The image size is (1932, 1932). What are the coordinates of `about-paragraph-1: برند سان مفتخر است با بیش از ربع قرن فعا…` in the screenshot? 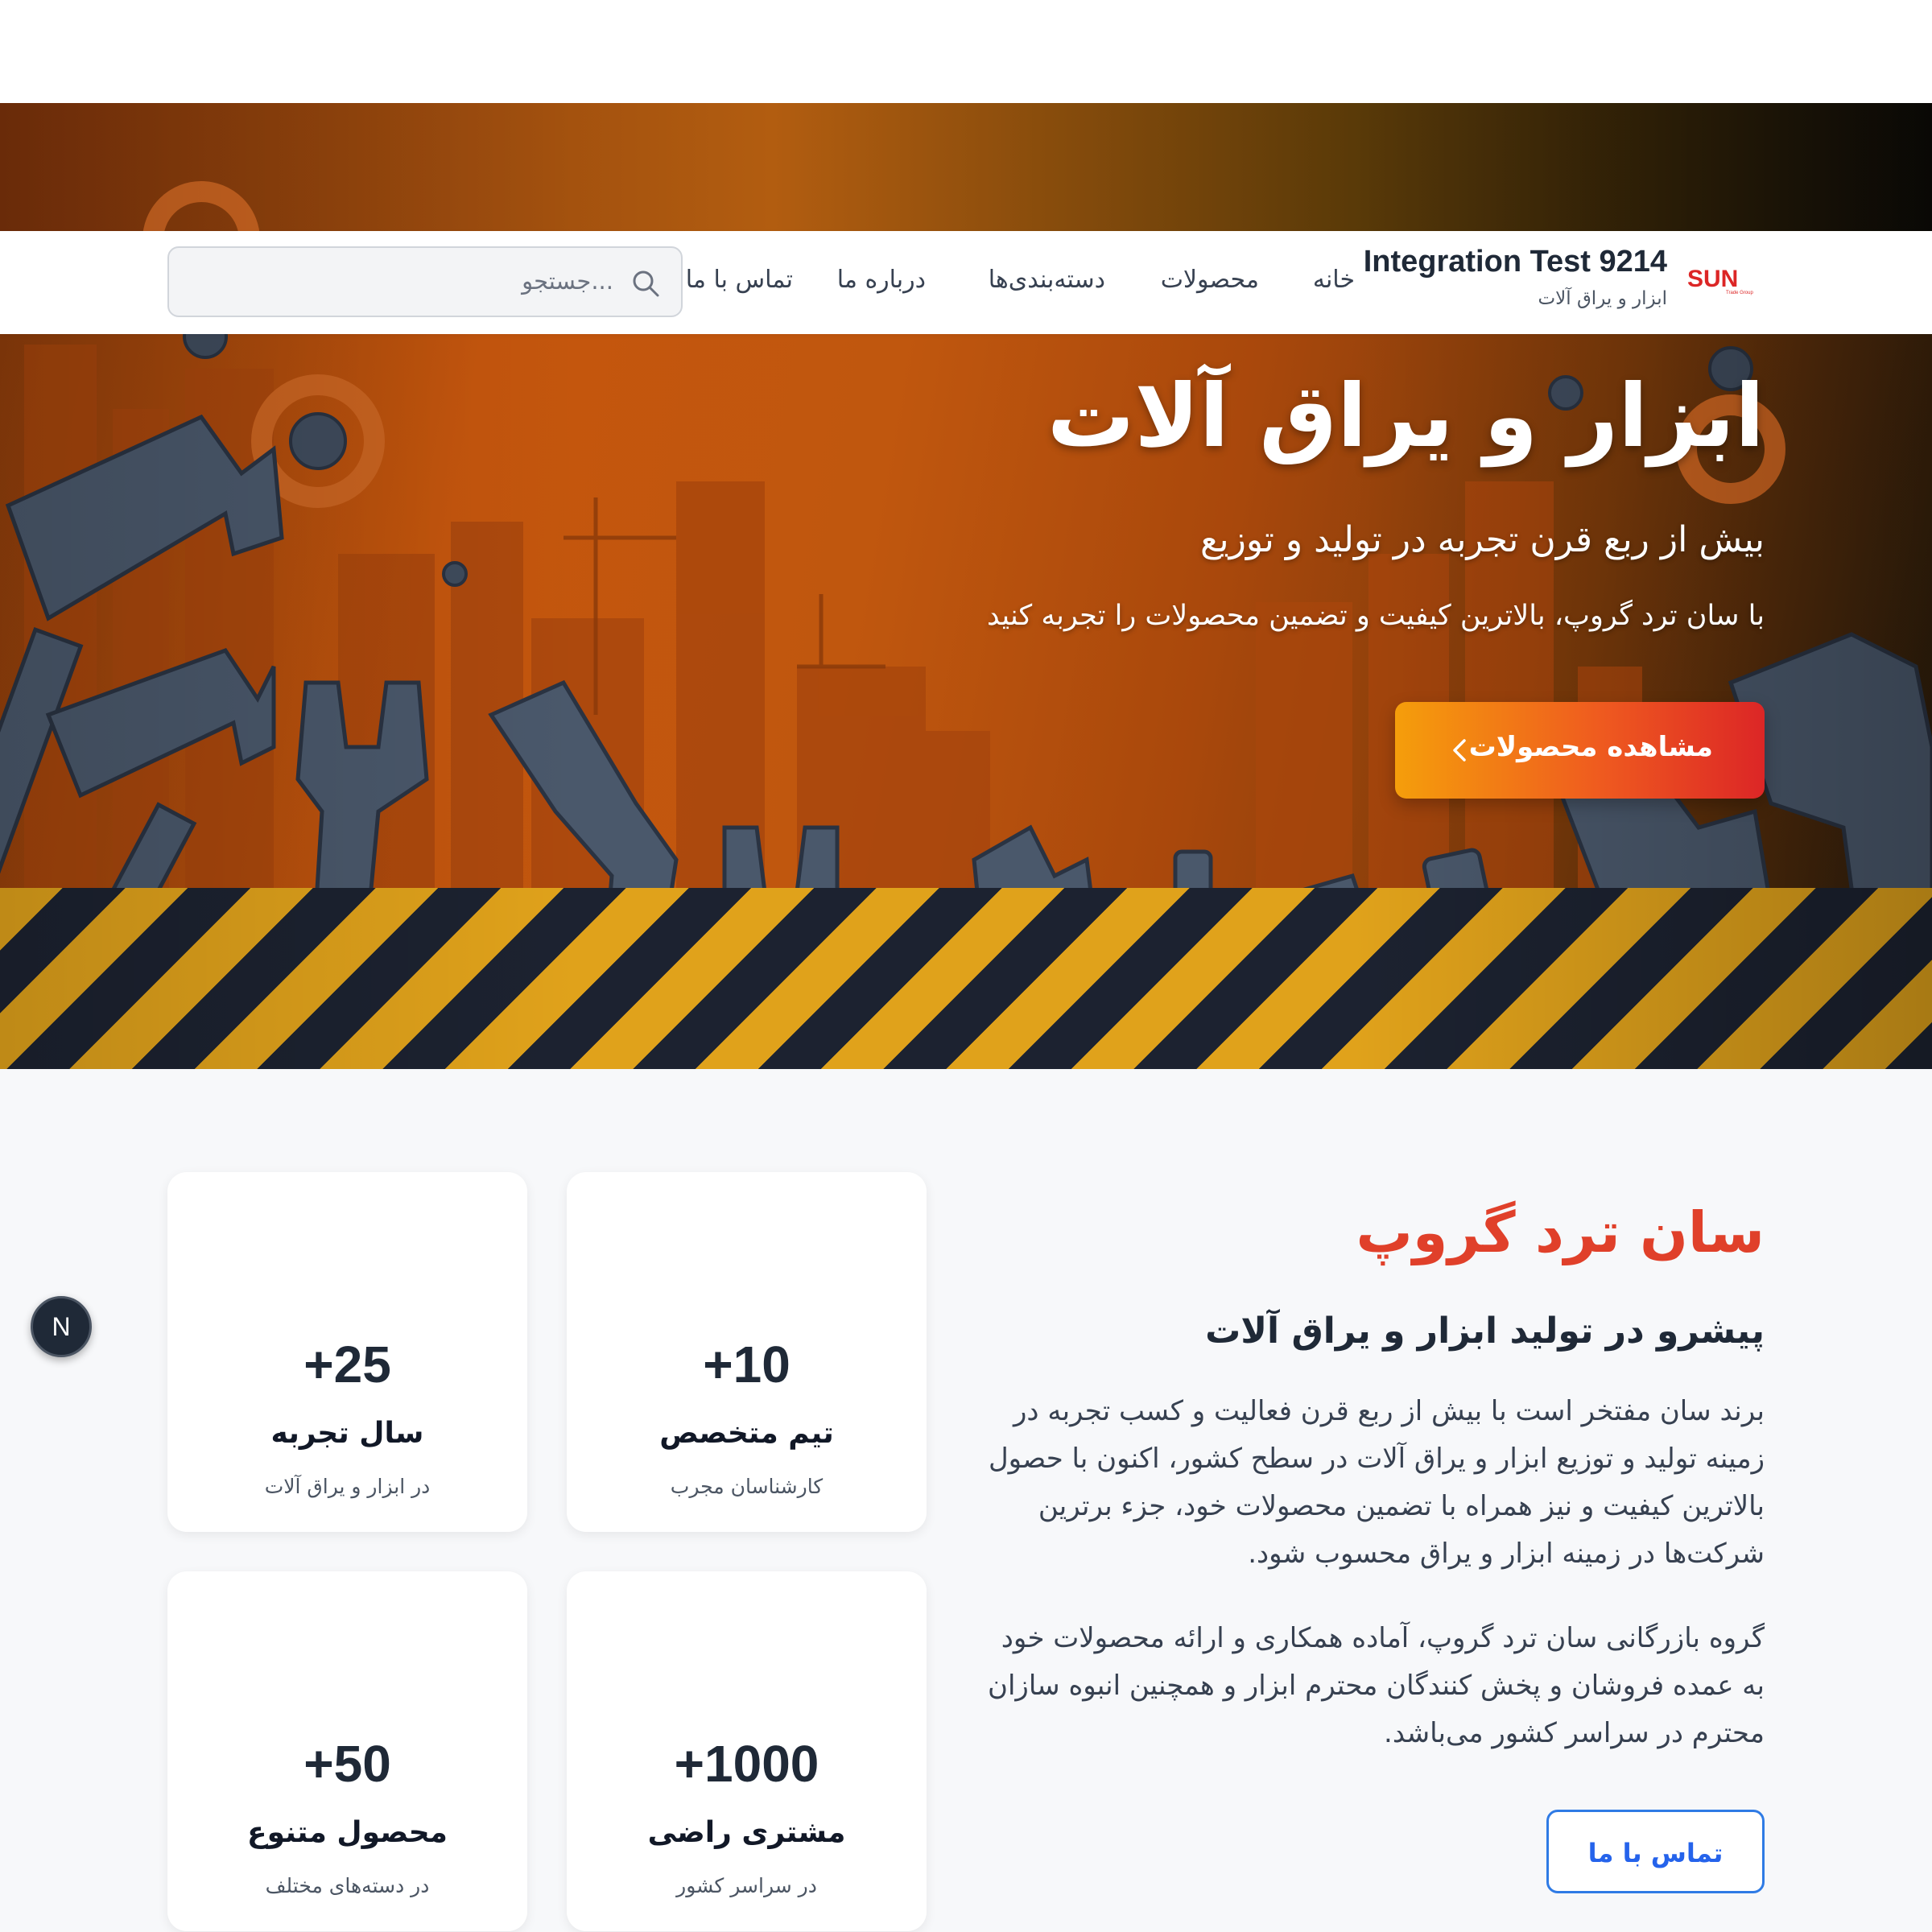 It's located at (1376, 1482).